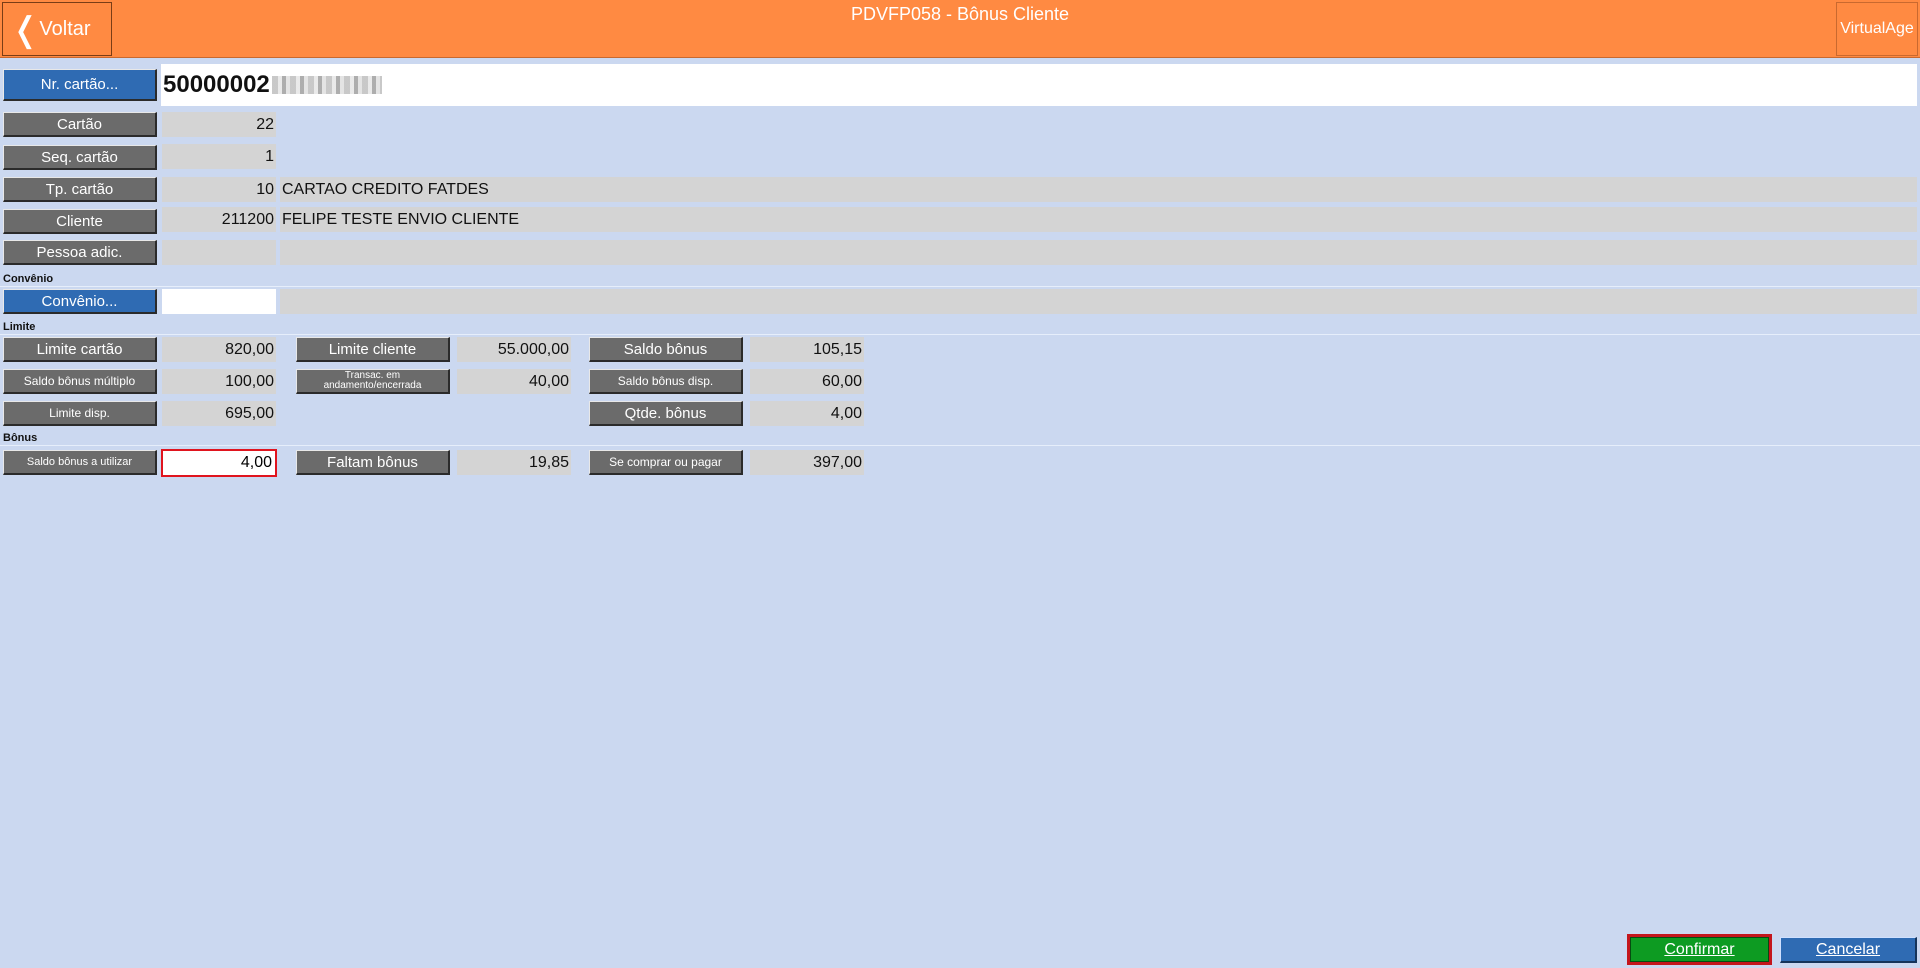 Image resolution: width=1920 pixels, height=968 pixels. Describe the element at coordinates (19, 327) in the screenshot. I see `limite-section-title: Limite` at that location.